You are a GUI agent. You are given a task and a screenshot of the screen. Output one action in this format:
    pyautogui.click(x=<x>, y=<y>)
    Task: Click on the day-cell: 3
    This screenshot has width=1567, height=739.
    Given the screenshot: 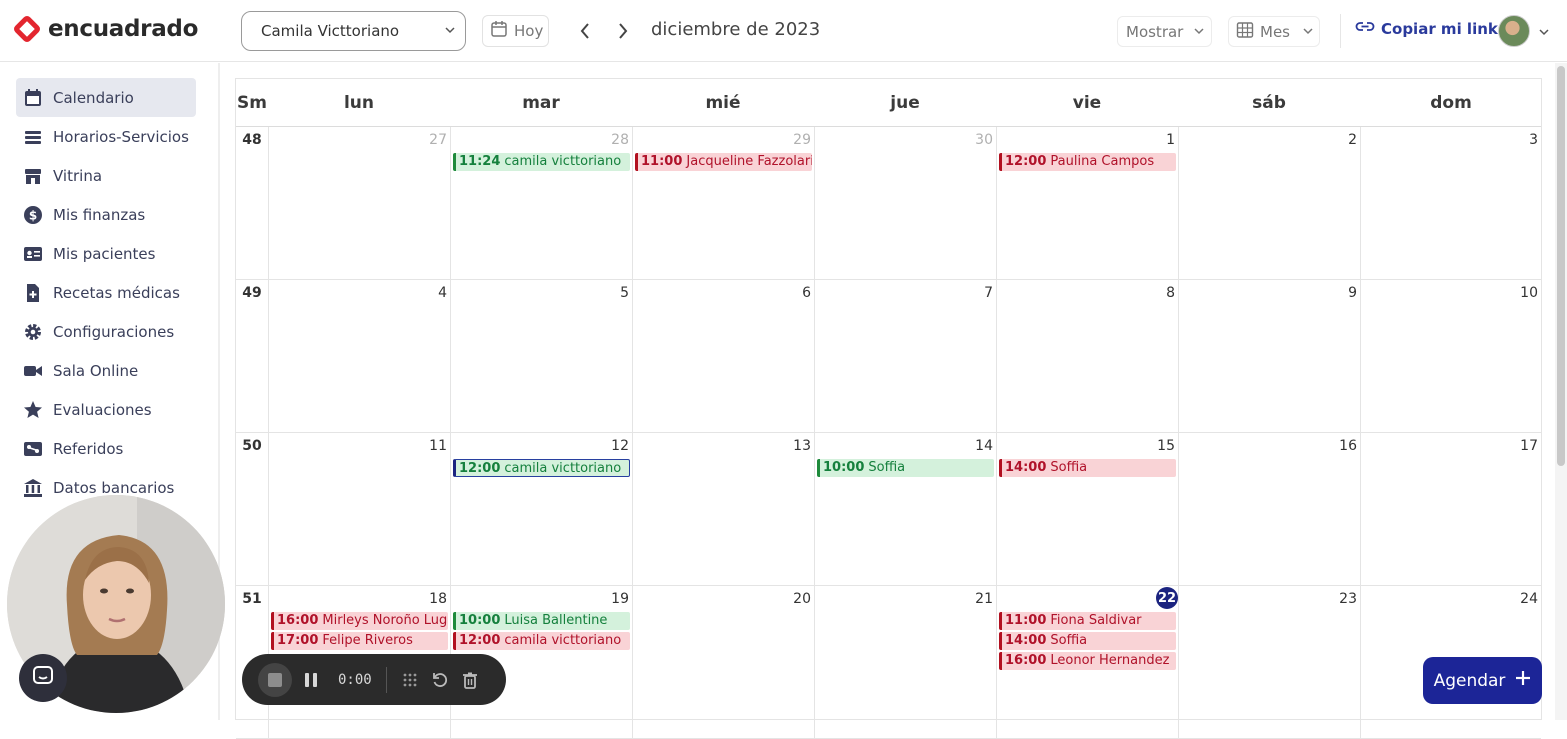 What is the action you would take?
    pyautogui.click(x=1450, y=203)
    